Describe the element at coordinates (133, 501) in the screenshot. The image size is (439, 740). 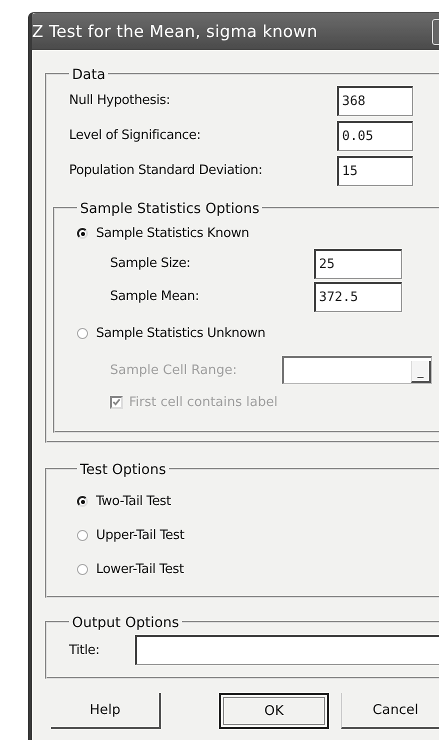
I see `radio-label: Two-Tail Test` at that location.